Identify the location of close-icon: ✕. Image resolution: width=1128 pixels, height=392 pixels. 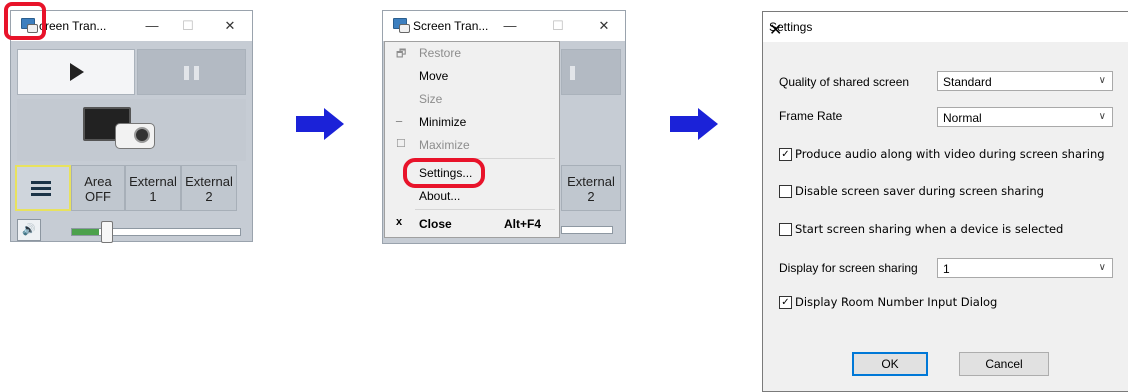
(948, 30).